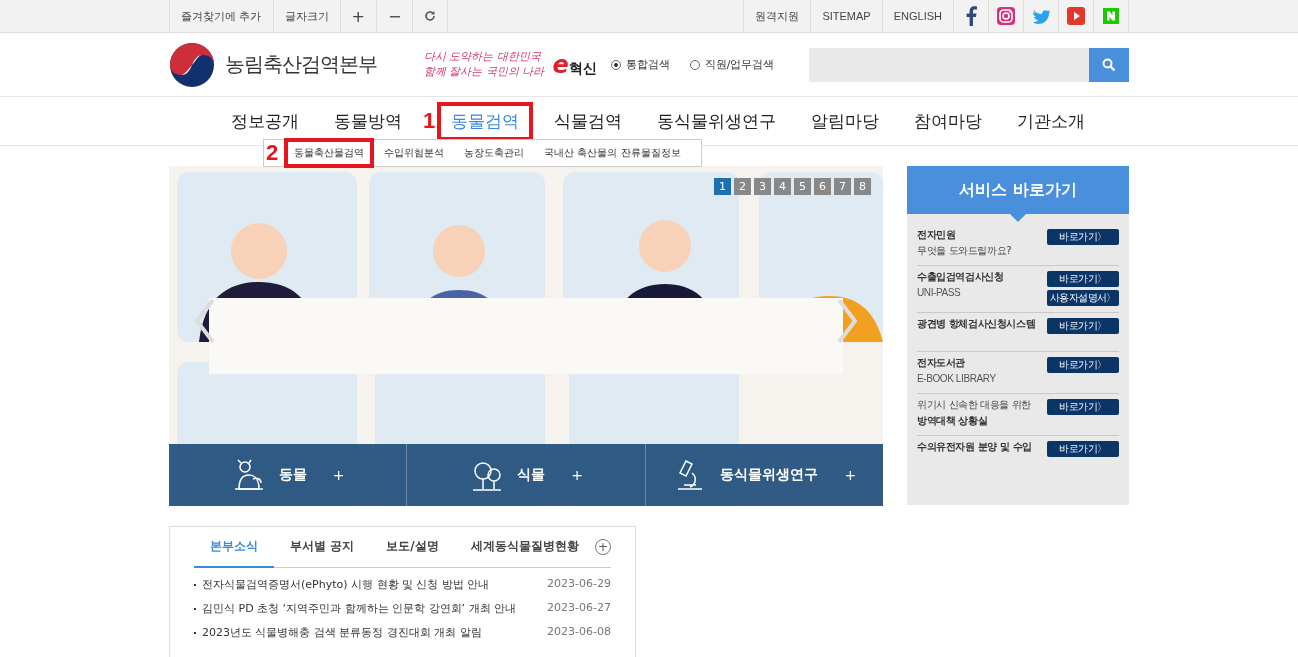 This screenshot has width=1298, height=657. What do you see at coordinates (941, 363) in the screenshot?
I see `service-label: 전자도서관` at bounding box center [941, 363].